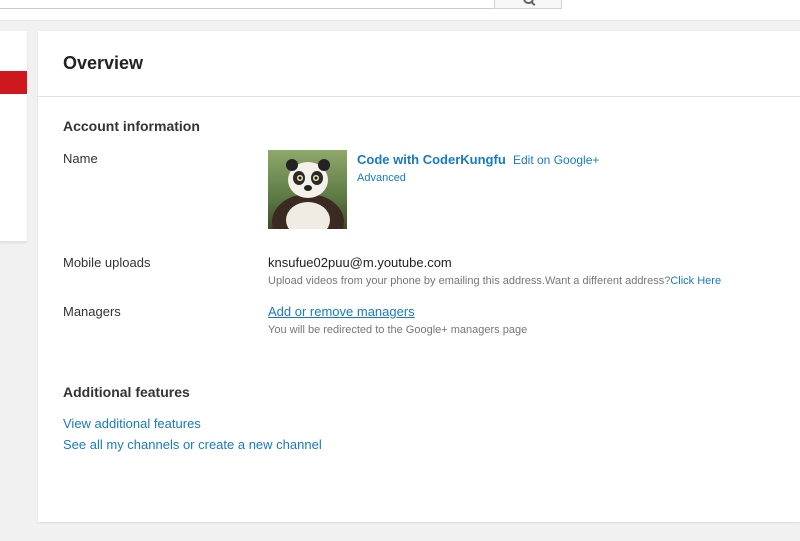  What do you see at coordinates (360, 262) in the screenshot?
I see `mobile-upload-email: knsufue02puu@m.youtube.com` at bounding box center [360, 262].